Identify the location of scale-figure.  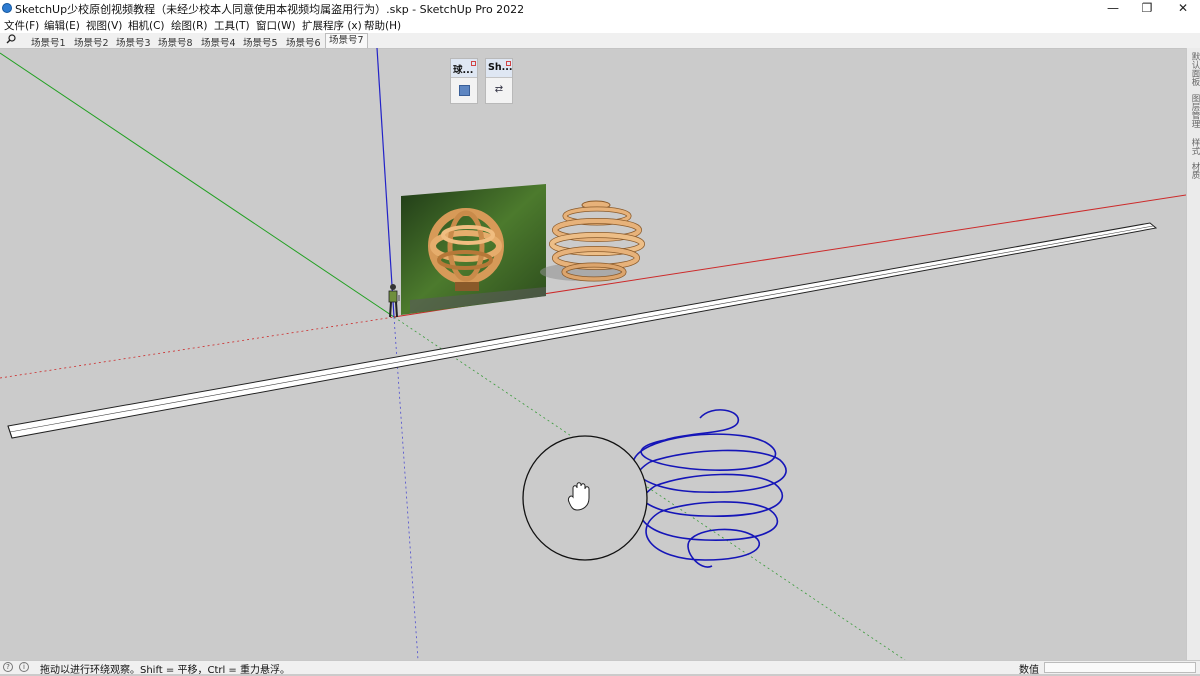
(394, 301).